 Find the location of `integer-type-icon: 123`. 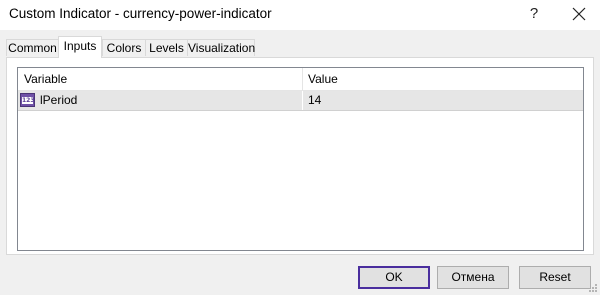

integer-type-icon: 123 is located at coordinates (27, 100).